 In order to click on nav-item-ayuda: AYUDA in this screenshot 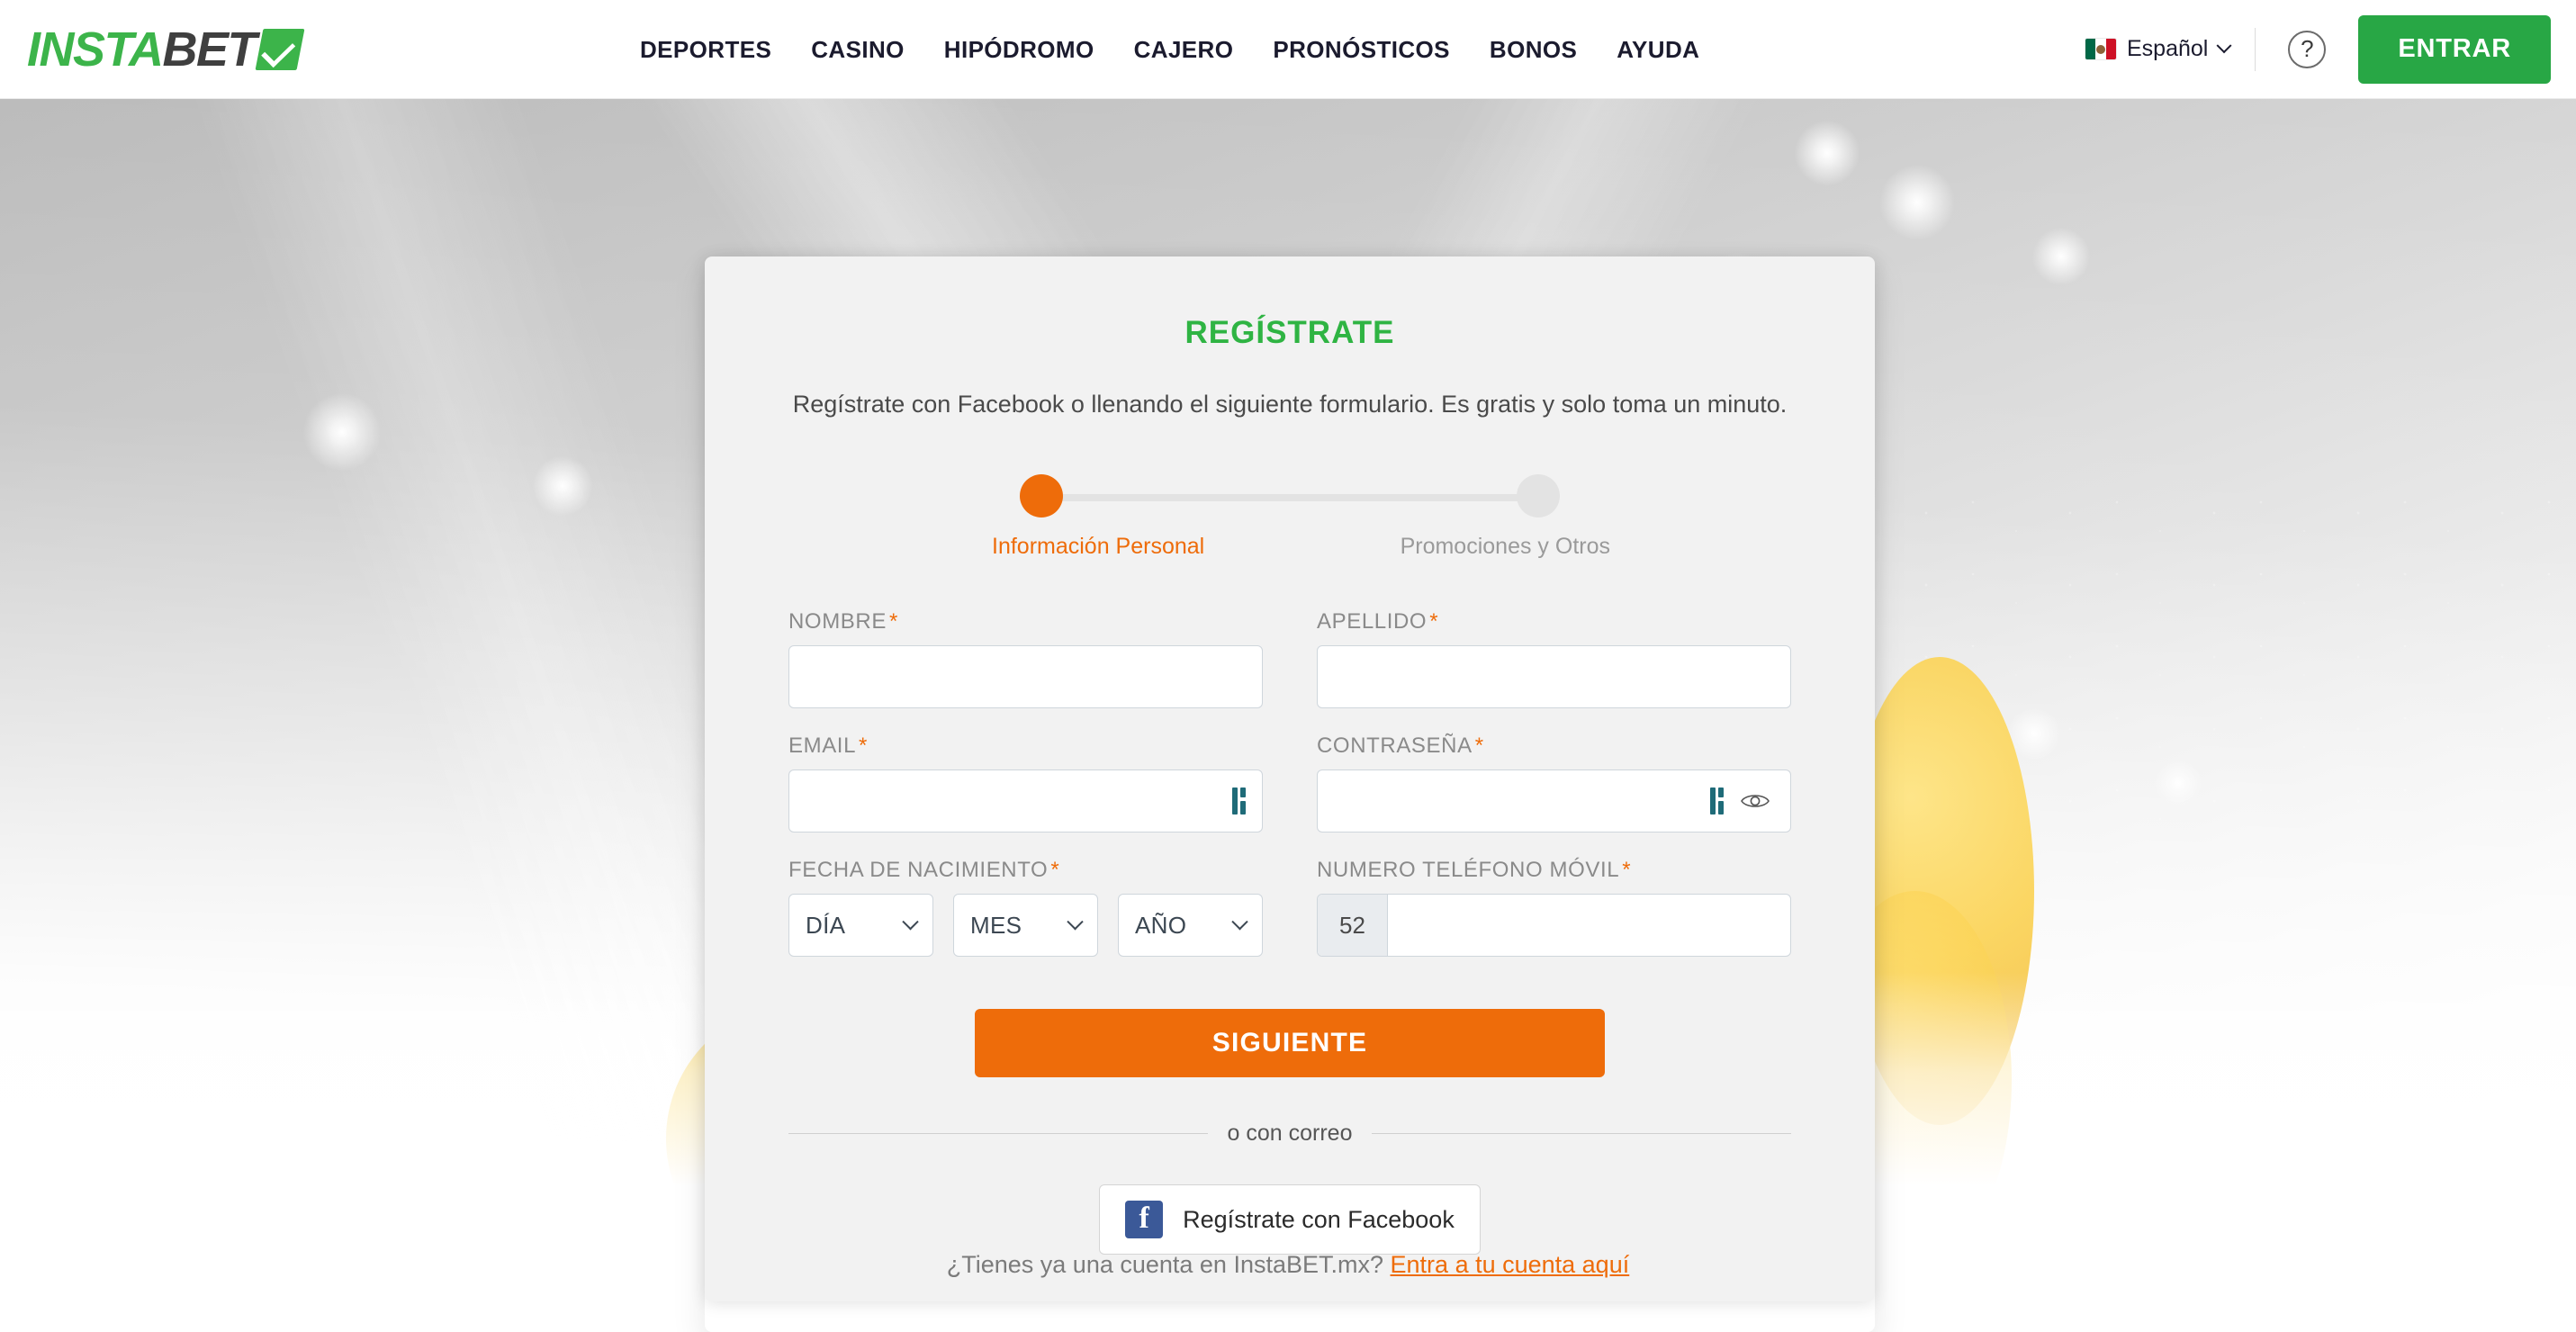, I will do `click(1658, 49)`.